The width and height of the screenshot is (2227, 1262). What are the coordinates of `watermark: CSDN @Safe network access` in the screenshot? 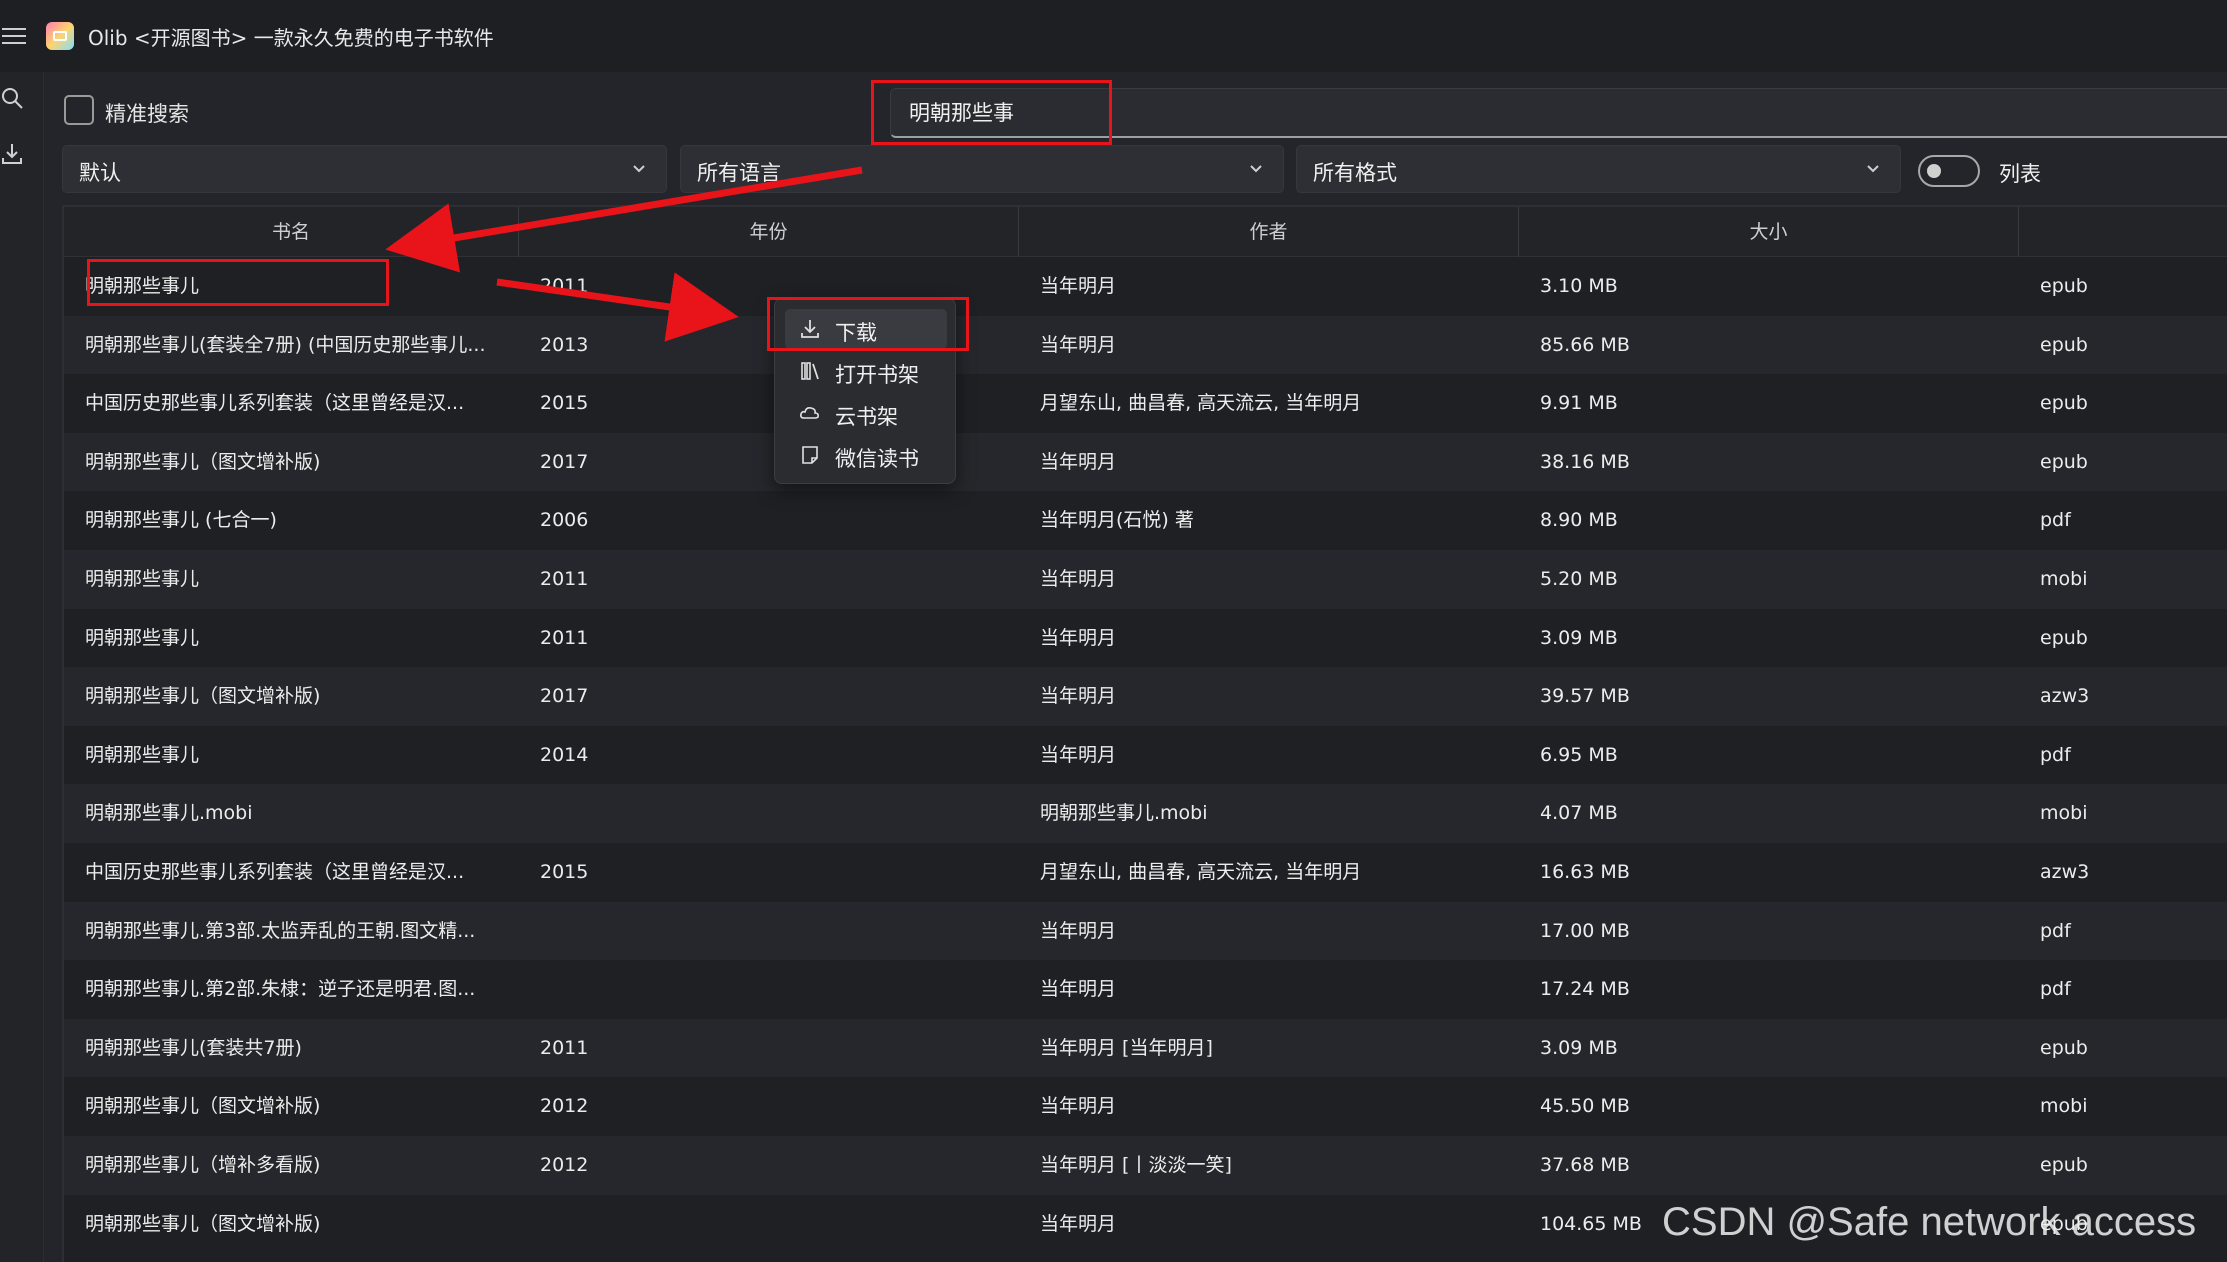 It's located at (1929, 1222).